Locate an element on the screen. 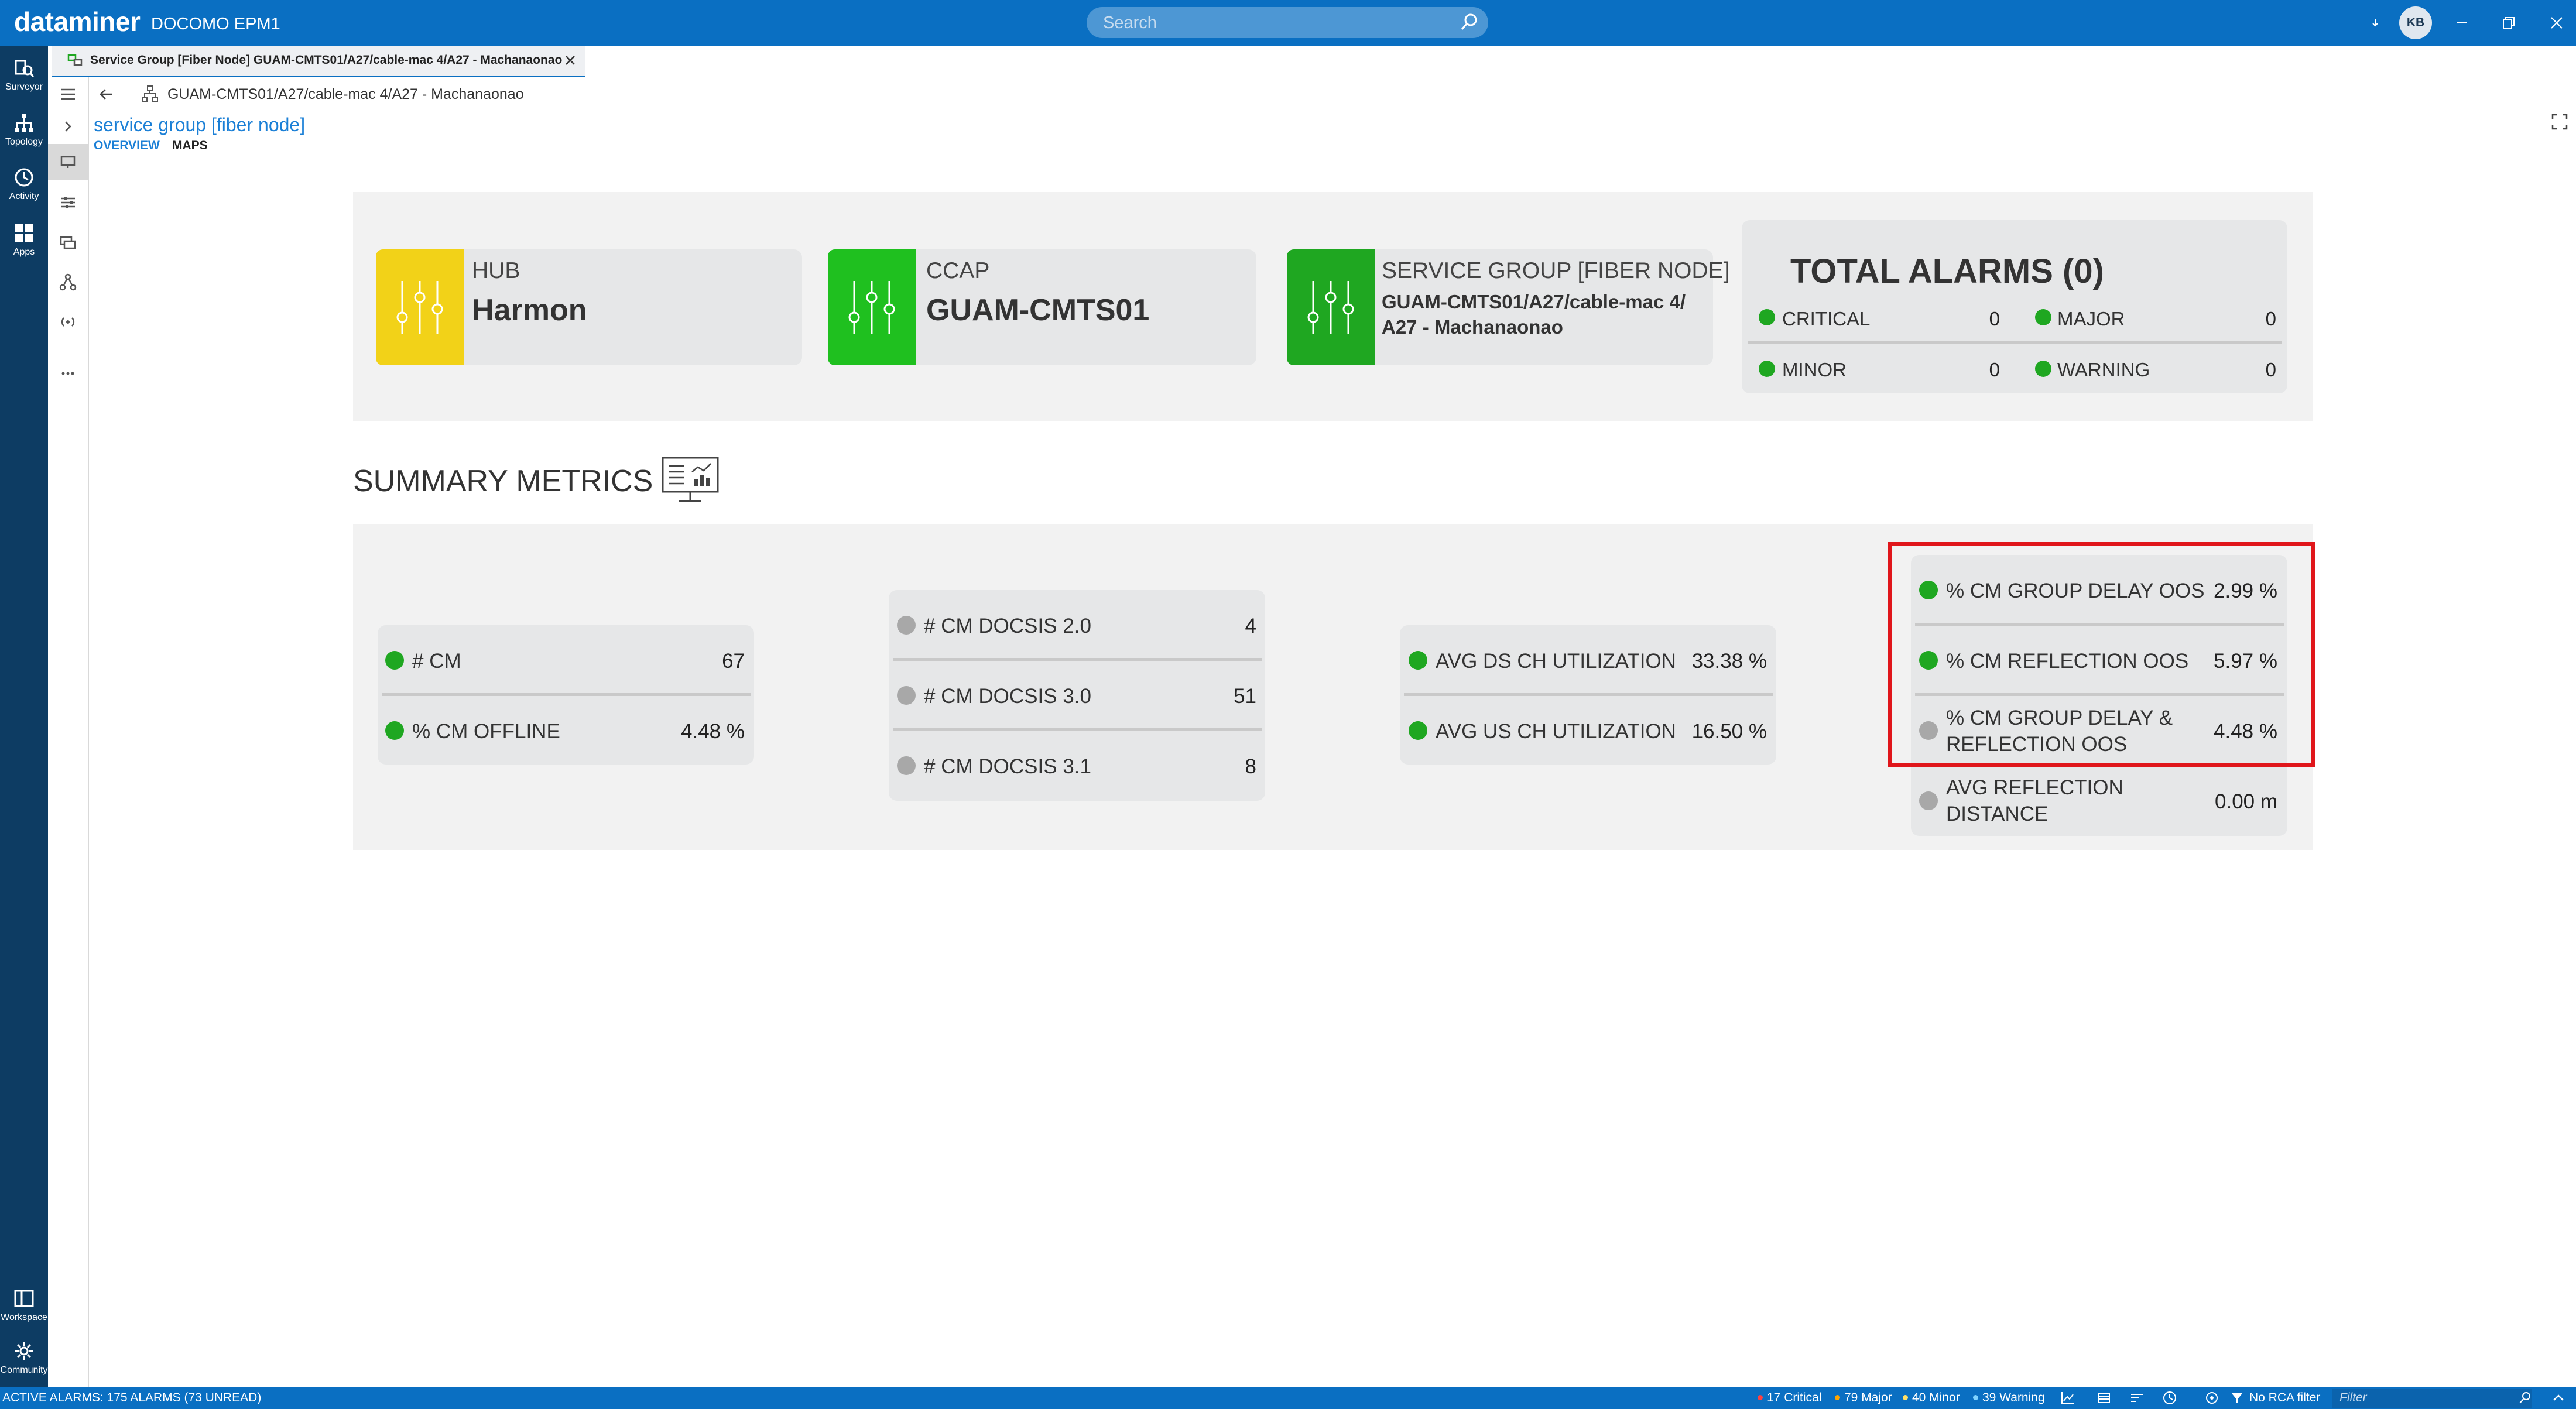 Image resolution: width=2576 pixels, height=1409 pixels. chevron-up-icon is located at coordinates (2558, 1398).